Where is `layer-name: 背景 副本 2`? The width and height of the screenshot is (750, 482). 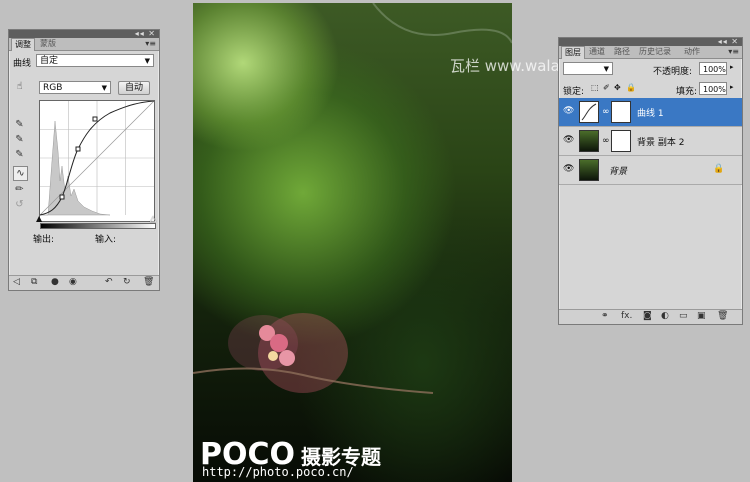
layer-name: 背景 副本 2 is located at coordinates (661, 143).